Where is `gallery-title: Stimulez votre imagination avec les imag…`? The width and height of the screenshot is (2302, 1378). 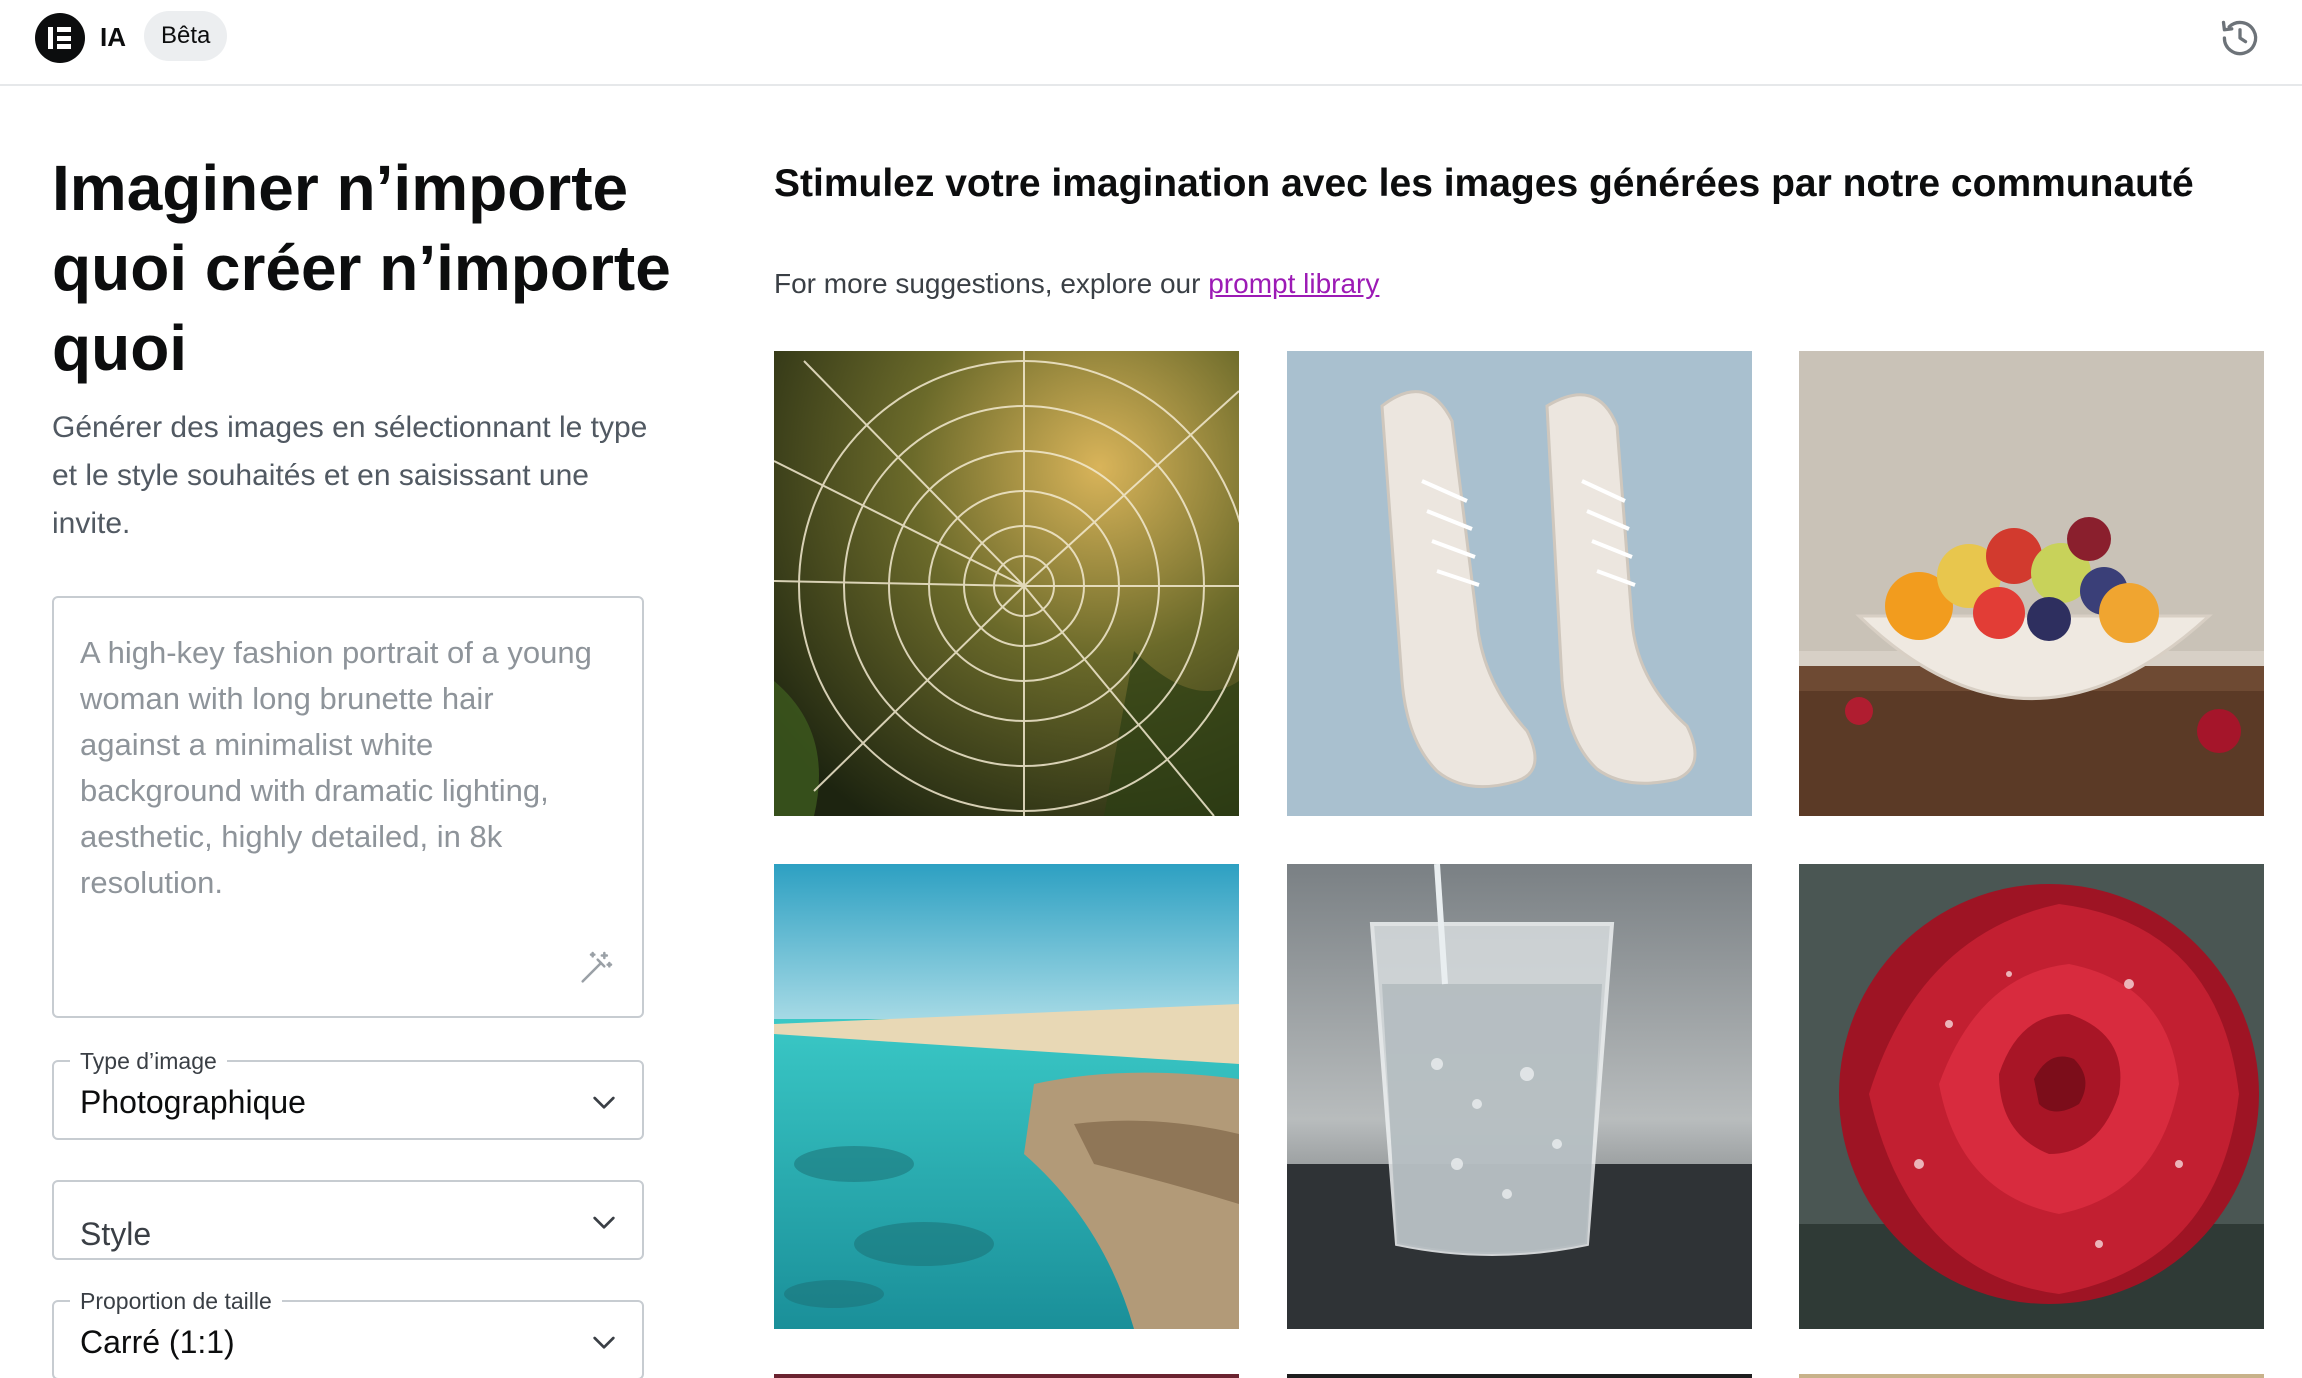
gallery-title: Stimulez votre imagination avec les imag… is located at coordinates (1484, 183).